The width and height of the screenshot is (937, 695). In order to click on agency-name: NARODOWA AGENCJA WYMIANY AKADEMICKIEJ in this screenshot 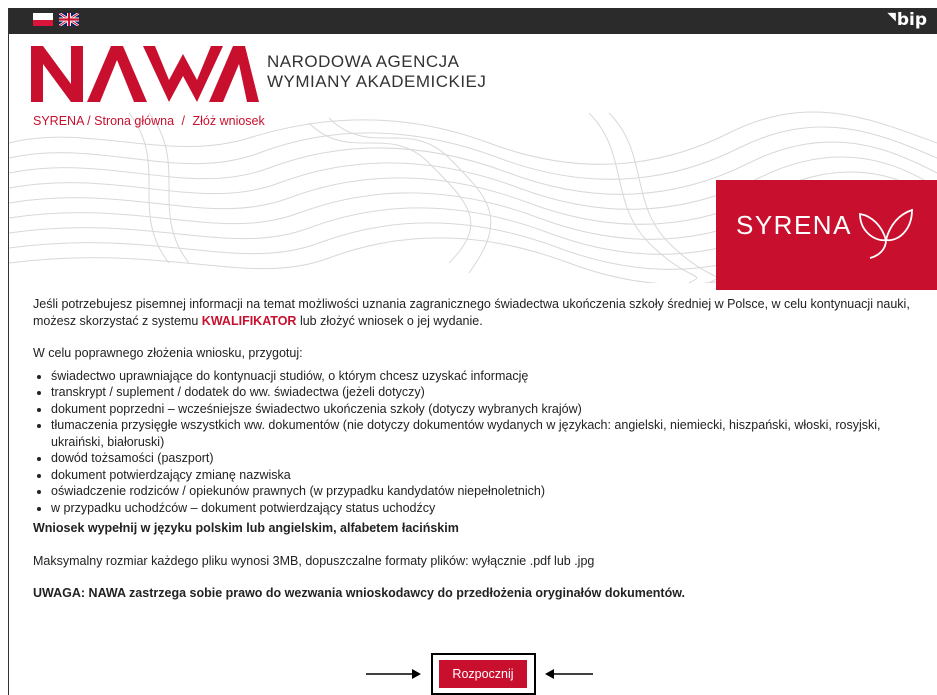, I will do `click(376, 72)`.